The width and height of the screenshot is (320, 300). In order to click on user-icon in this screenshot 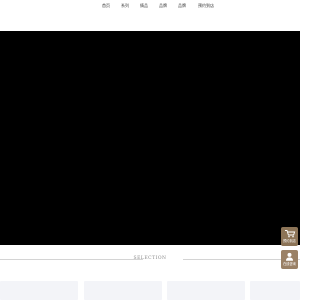, I will do `click(289, 256)`.